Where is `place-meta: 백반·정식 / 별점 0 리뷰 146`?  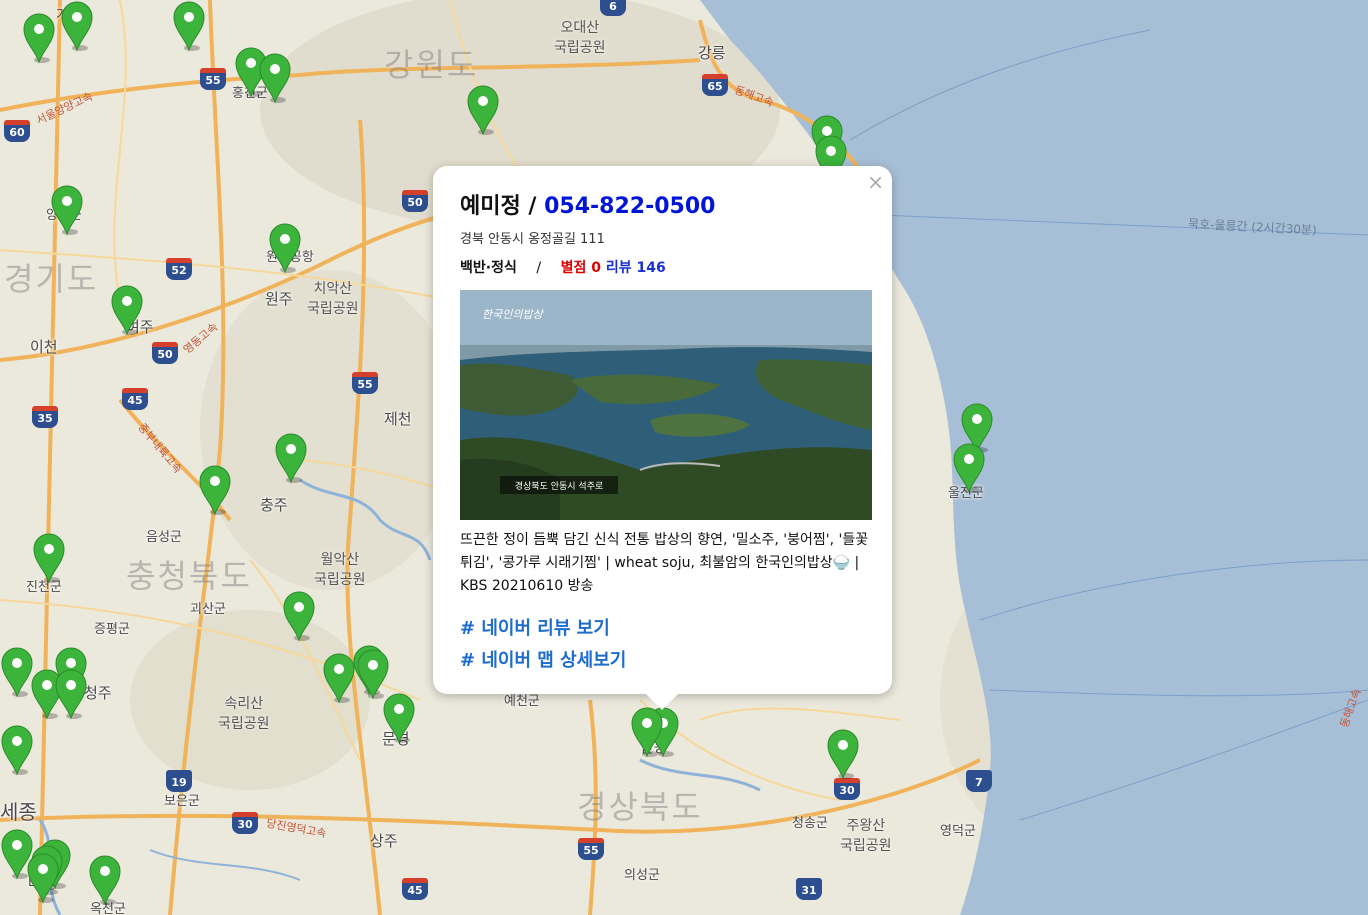 place-meta: 백반·정식 / 별점 0 리뷰 146 is located at coordinates (563, 267).